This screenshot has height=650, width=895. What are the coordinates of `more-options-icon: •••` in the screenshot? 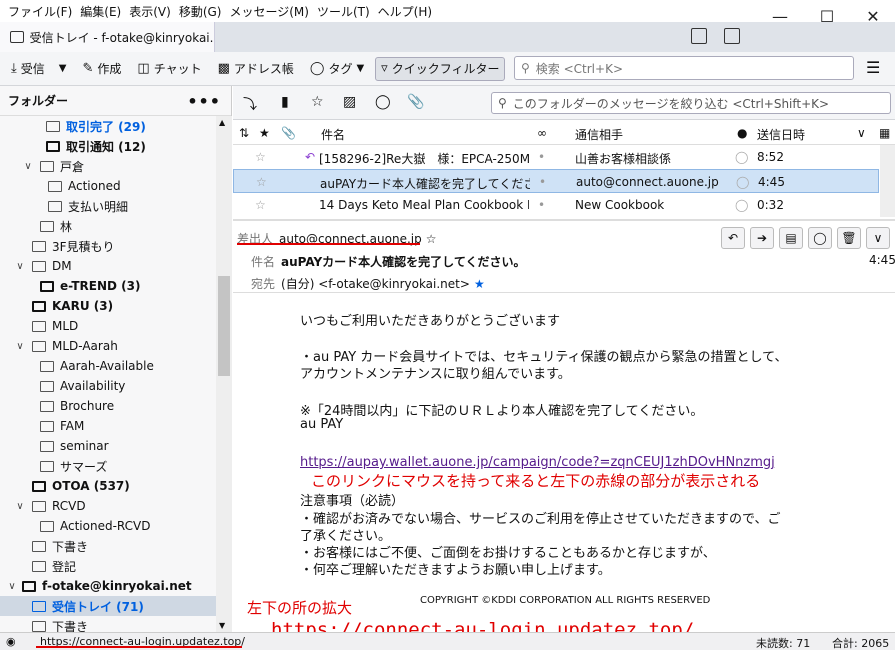 It's located at (204, 101).